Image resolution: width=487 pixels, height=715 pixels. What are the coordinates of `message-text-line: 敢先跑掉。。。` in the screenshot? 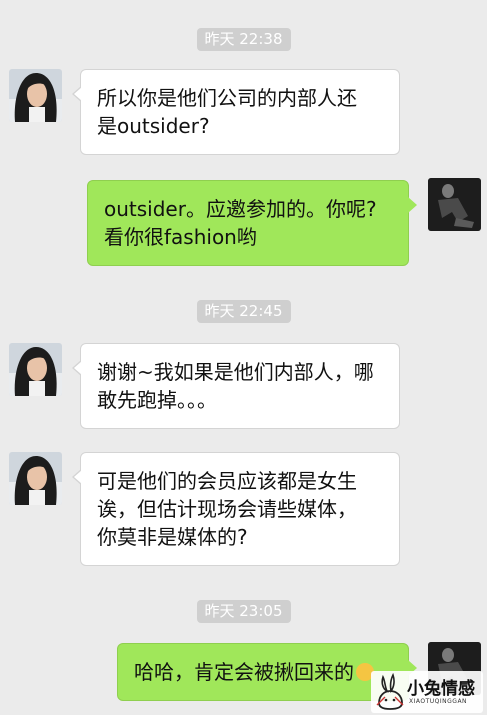 It's located at (157, 400).